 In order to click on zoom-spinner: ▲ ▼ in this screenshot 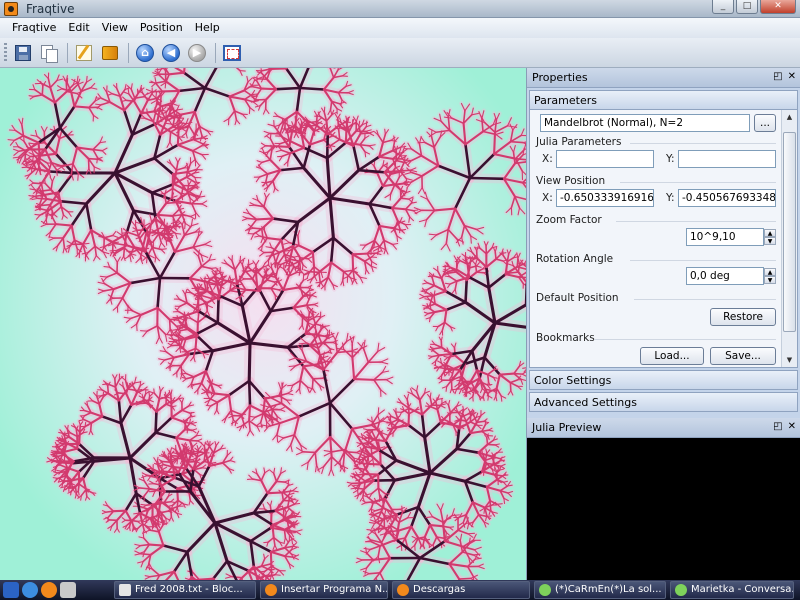, I will do `click(770, 237)`.